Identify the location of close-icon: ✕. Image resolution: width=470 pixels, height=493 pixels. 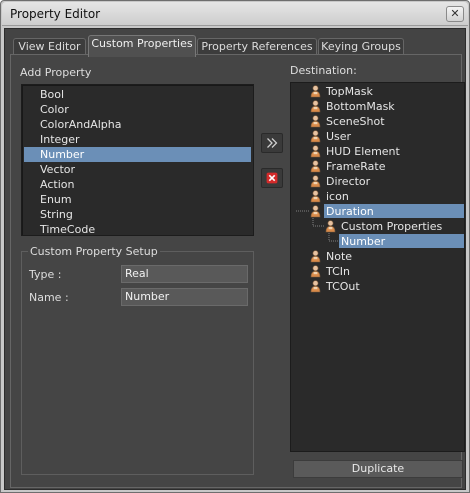
(455, 13).